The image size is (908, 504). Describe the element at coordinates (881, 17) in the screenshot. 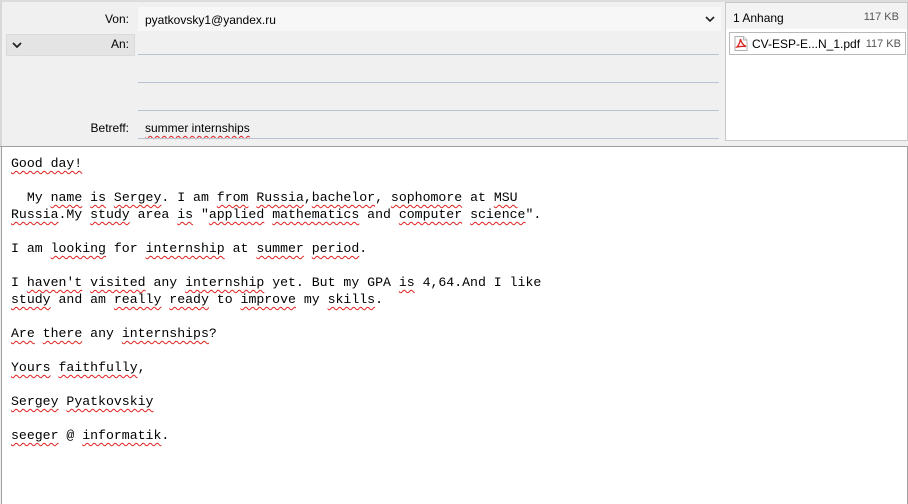

I see `attachment-total-size: 117 KB` at that location.